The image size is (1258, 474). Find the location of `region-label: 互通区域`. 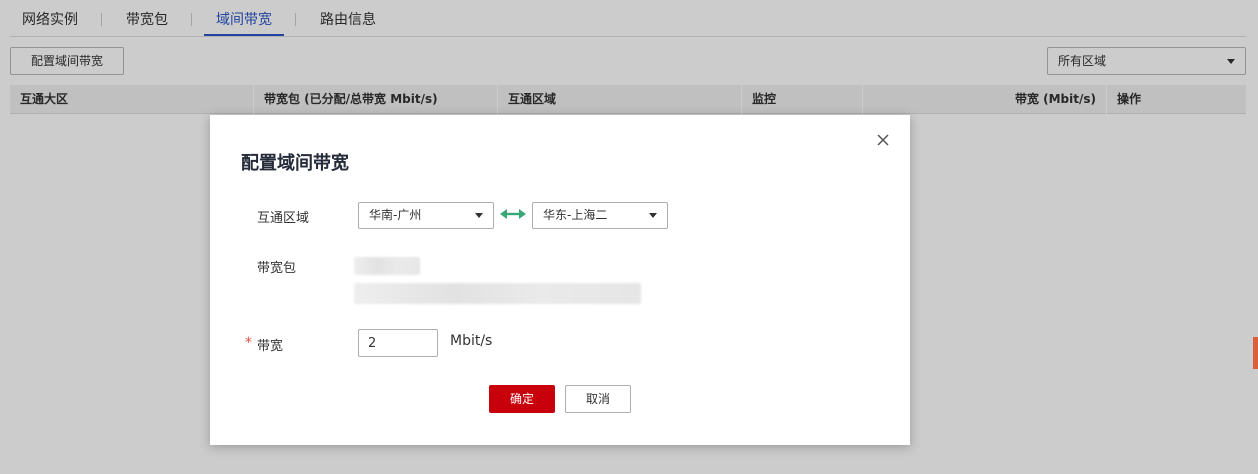

region-label: 互通区域 is located at coordinates (283, 218).